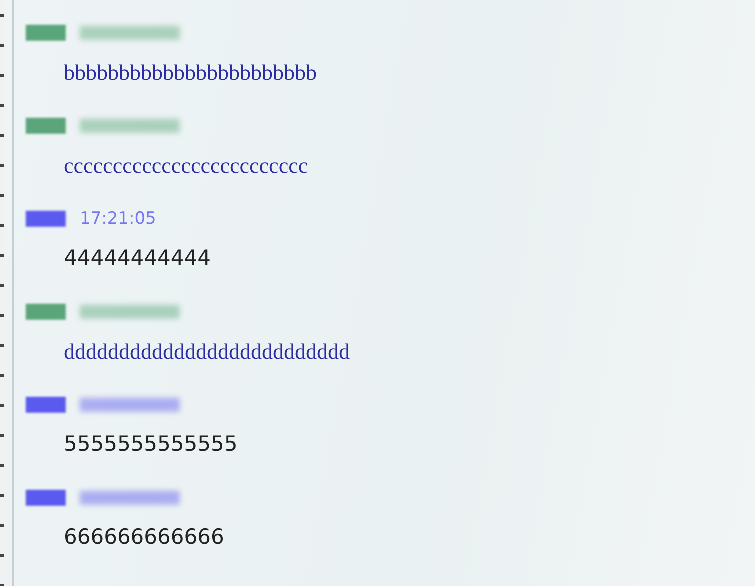 The height and width of the screenshot is (586, 755). What do you see at coordinates (191, 73) in the screenshot?
I see `message-text: bbbbbbbbbbbbbbbbbbbbbbb` at bounding box center [191, 73].